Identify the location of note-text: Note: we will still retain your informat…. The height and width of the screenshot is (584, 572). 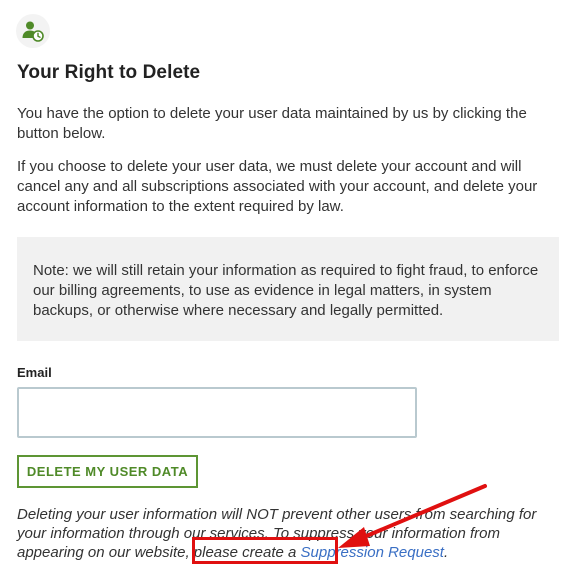
(286, 290).